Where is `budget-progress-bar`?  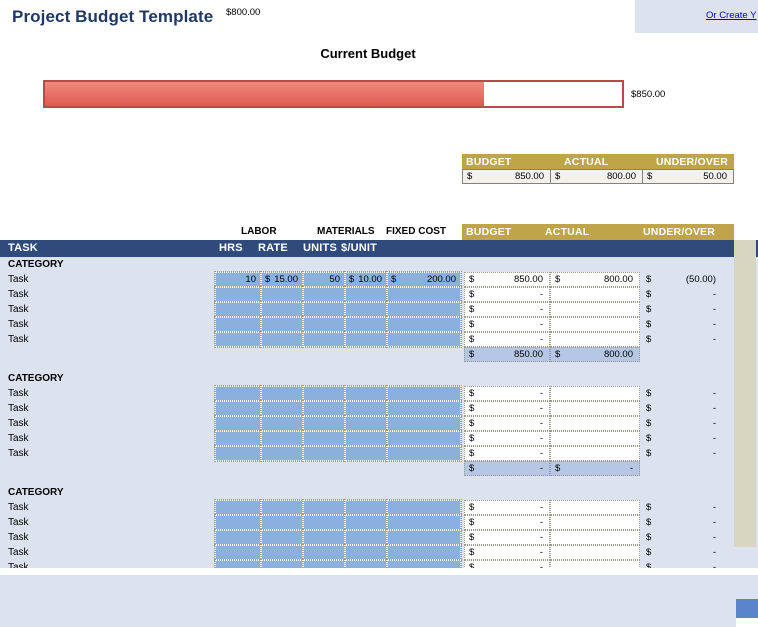 budget-progress-bar is located at coordinates (333, 94).